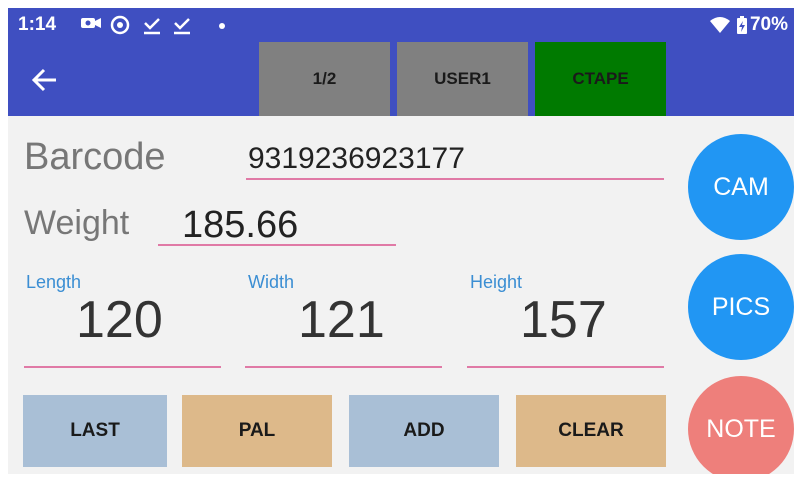 This screenshot has height=482, width=802. I want to click on length-label: Length, so click(54, 282).